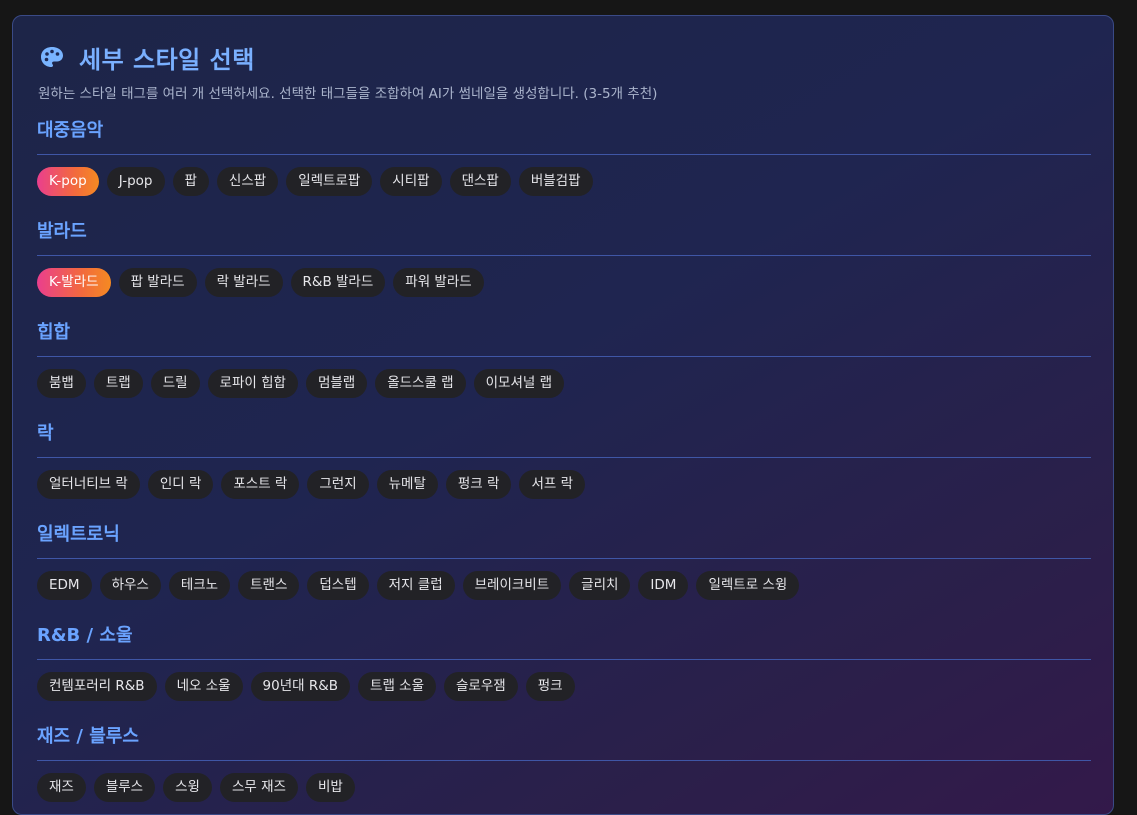 This screenshot has height=815, width=1137. What do you see at coordinates (52, 57) in the screenshot?
I see `palette-icon` at bounding box center [52, 57].